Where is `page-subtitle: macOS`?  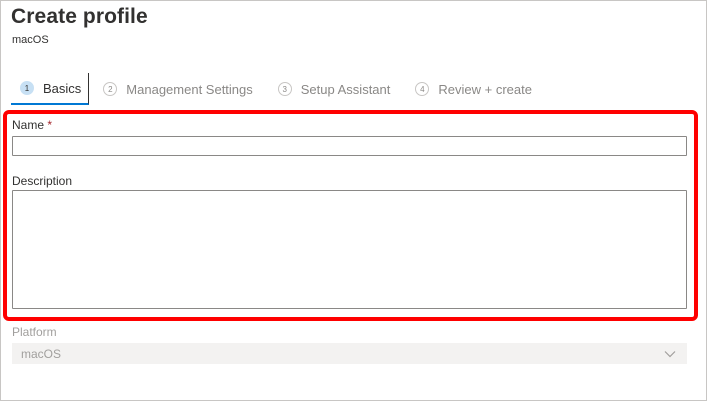 page-subtitle: macOS is located at coordinates (30, 40).